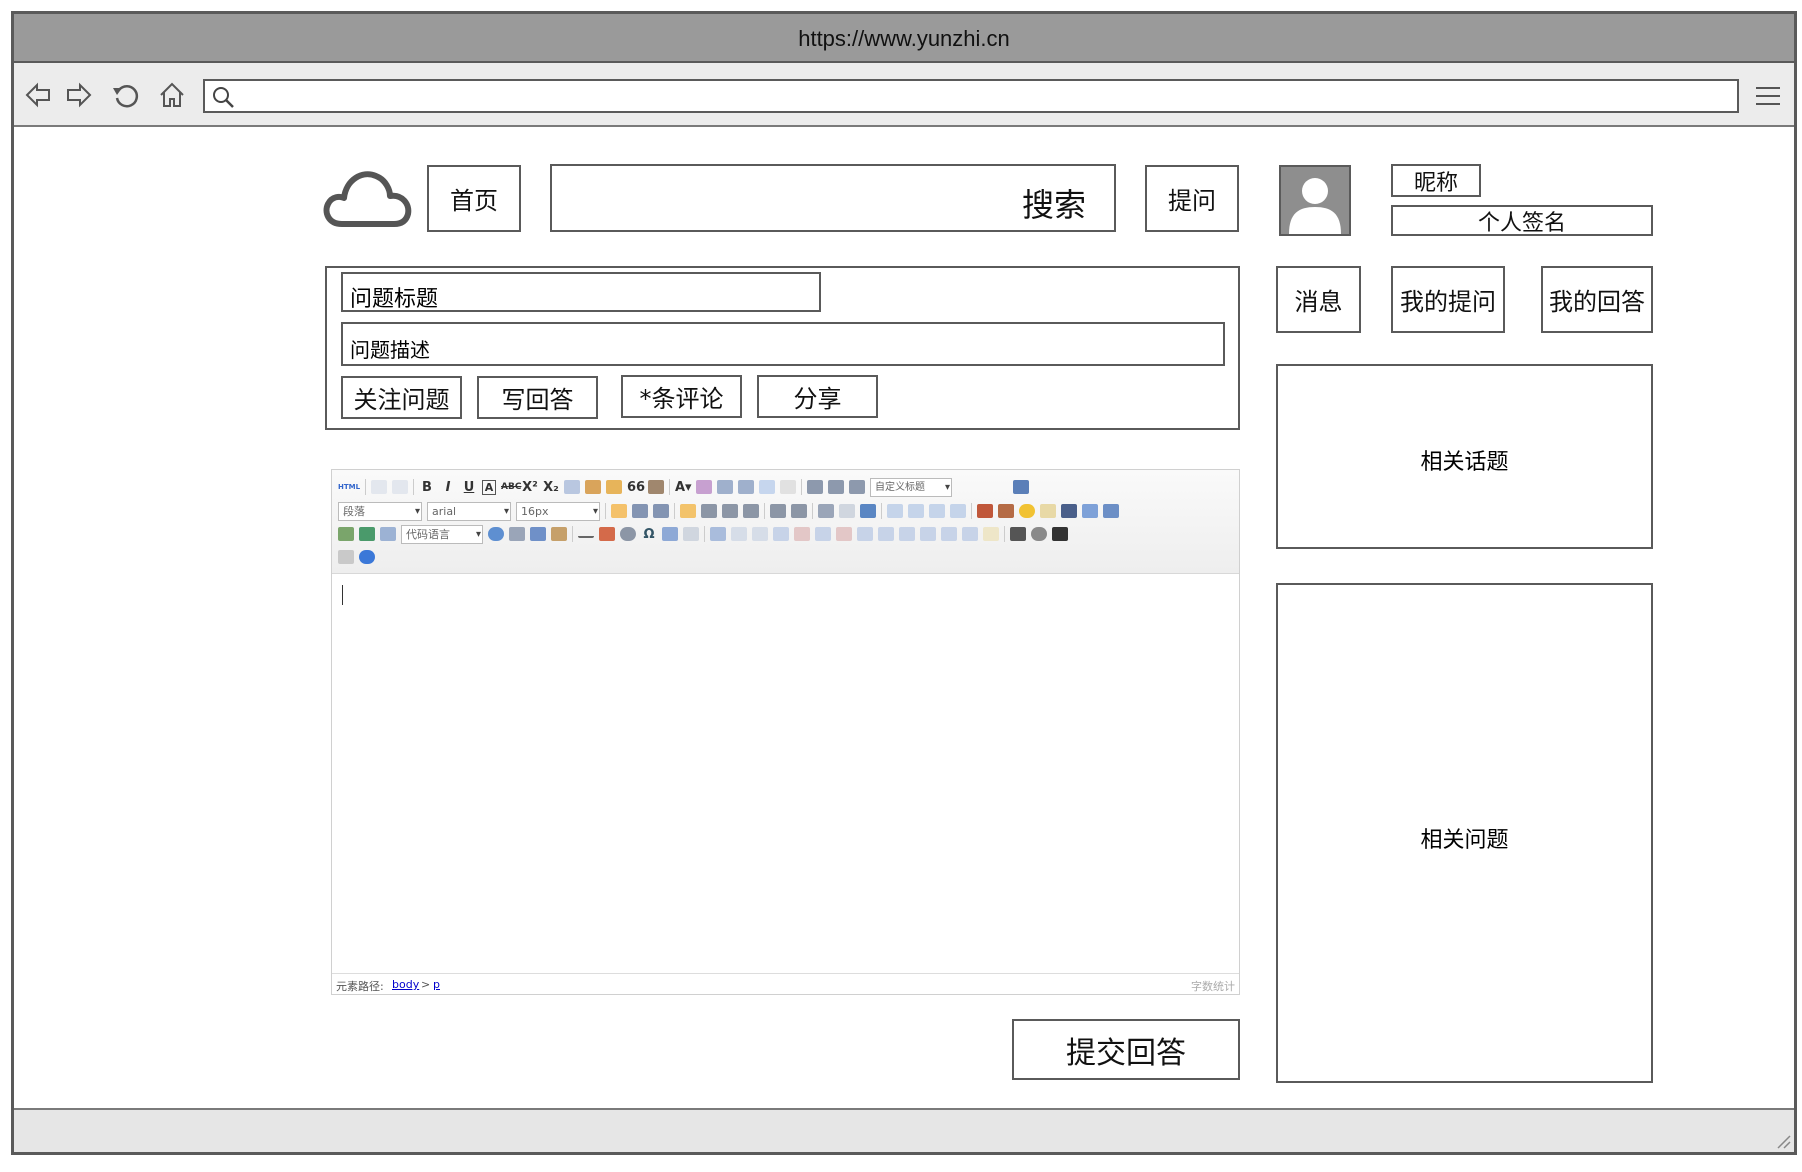  I want to click on split-rows-icon, so click(949, 534).